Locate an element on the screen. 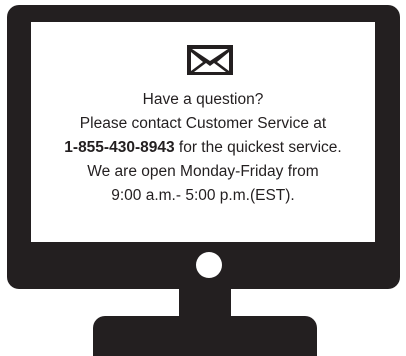 The image size is (406, 356). hours-time: 9:00 a.m.- 5:00 p.m.(EST). is located at coordinates (203, 195).